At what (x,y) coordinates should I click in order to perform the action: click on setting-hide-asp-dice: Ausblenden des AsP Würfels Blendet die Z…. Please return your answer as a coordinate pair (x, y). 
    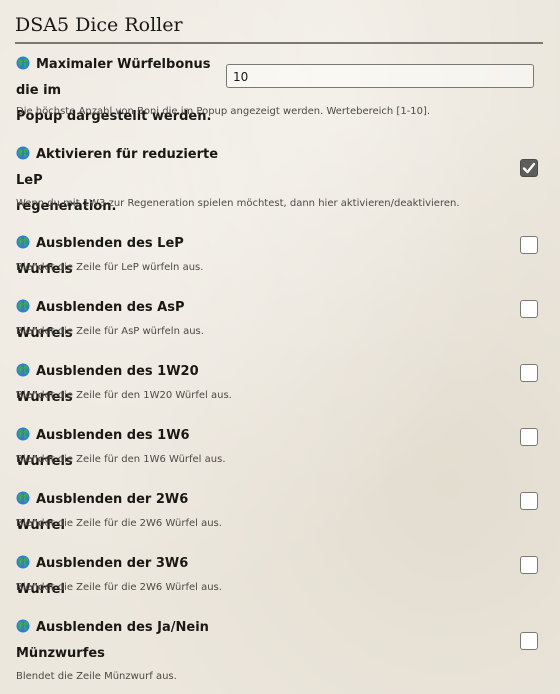
    Looking at the image, I should click on (280, 319).